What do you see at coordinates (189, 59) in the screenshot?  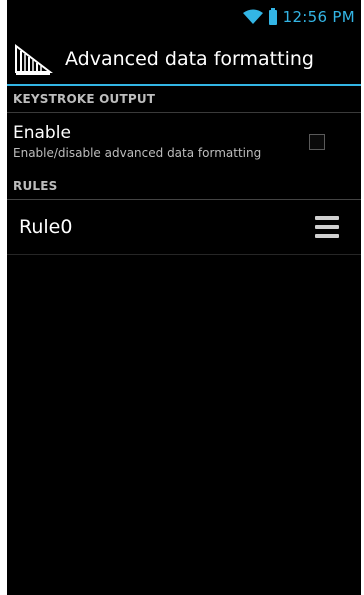 I see `page-title: Advanced data formatting` at bounding box center [189, 59].